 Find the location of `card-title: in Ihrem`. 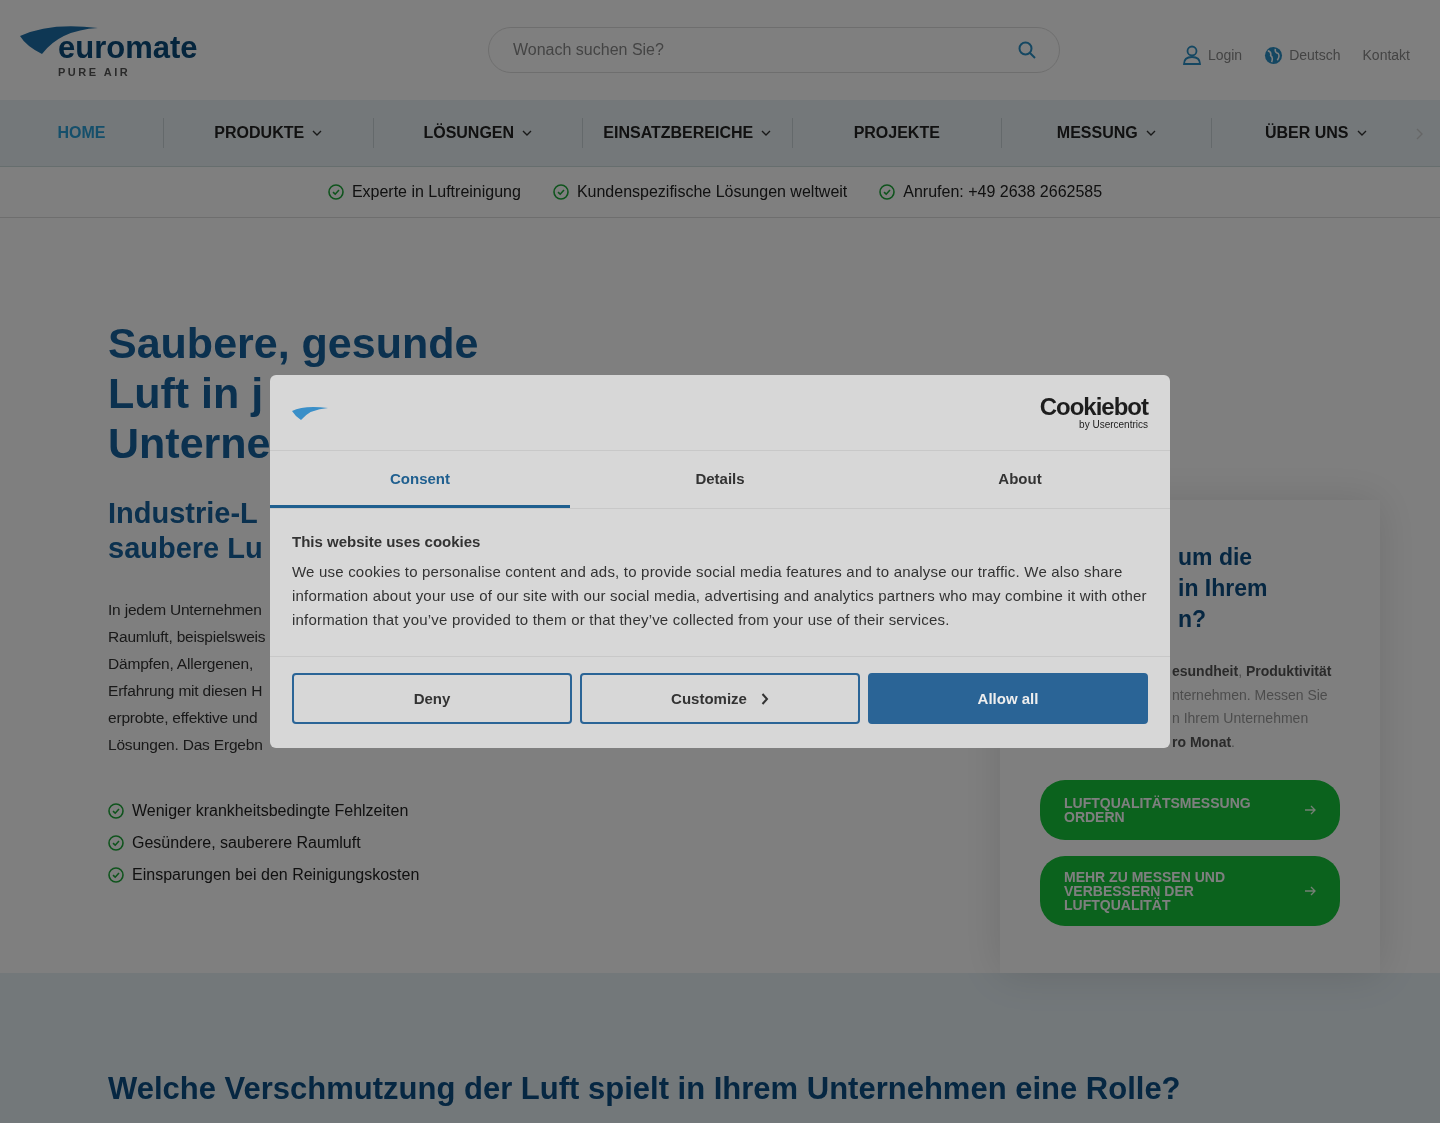

card-title: in Ihrem is located at coordinates (1223, 588).